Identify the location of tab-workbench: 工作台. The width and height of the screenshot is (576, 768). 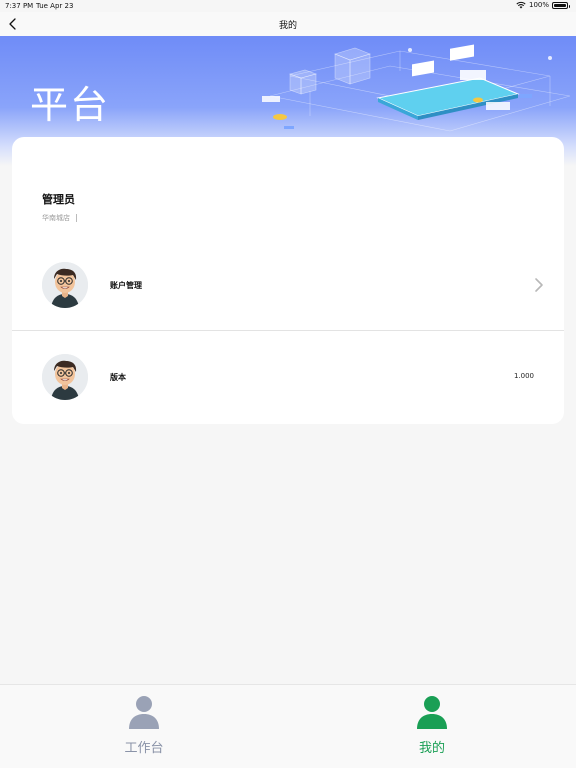
(144, 726).